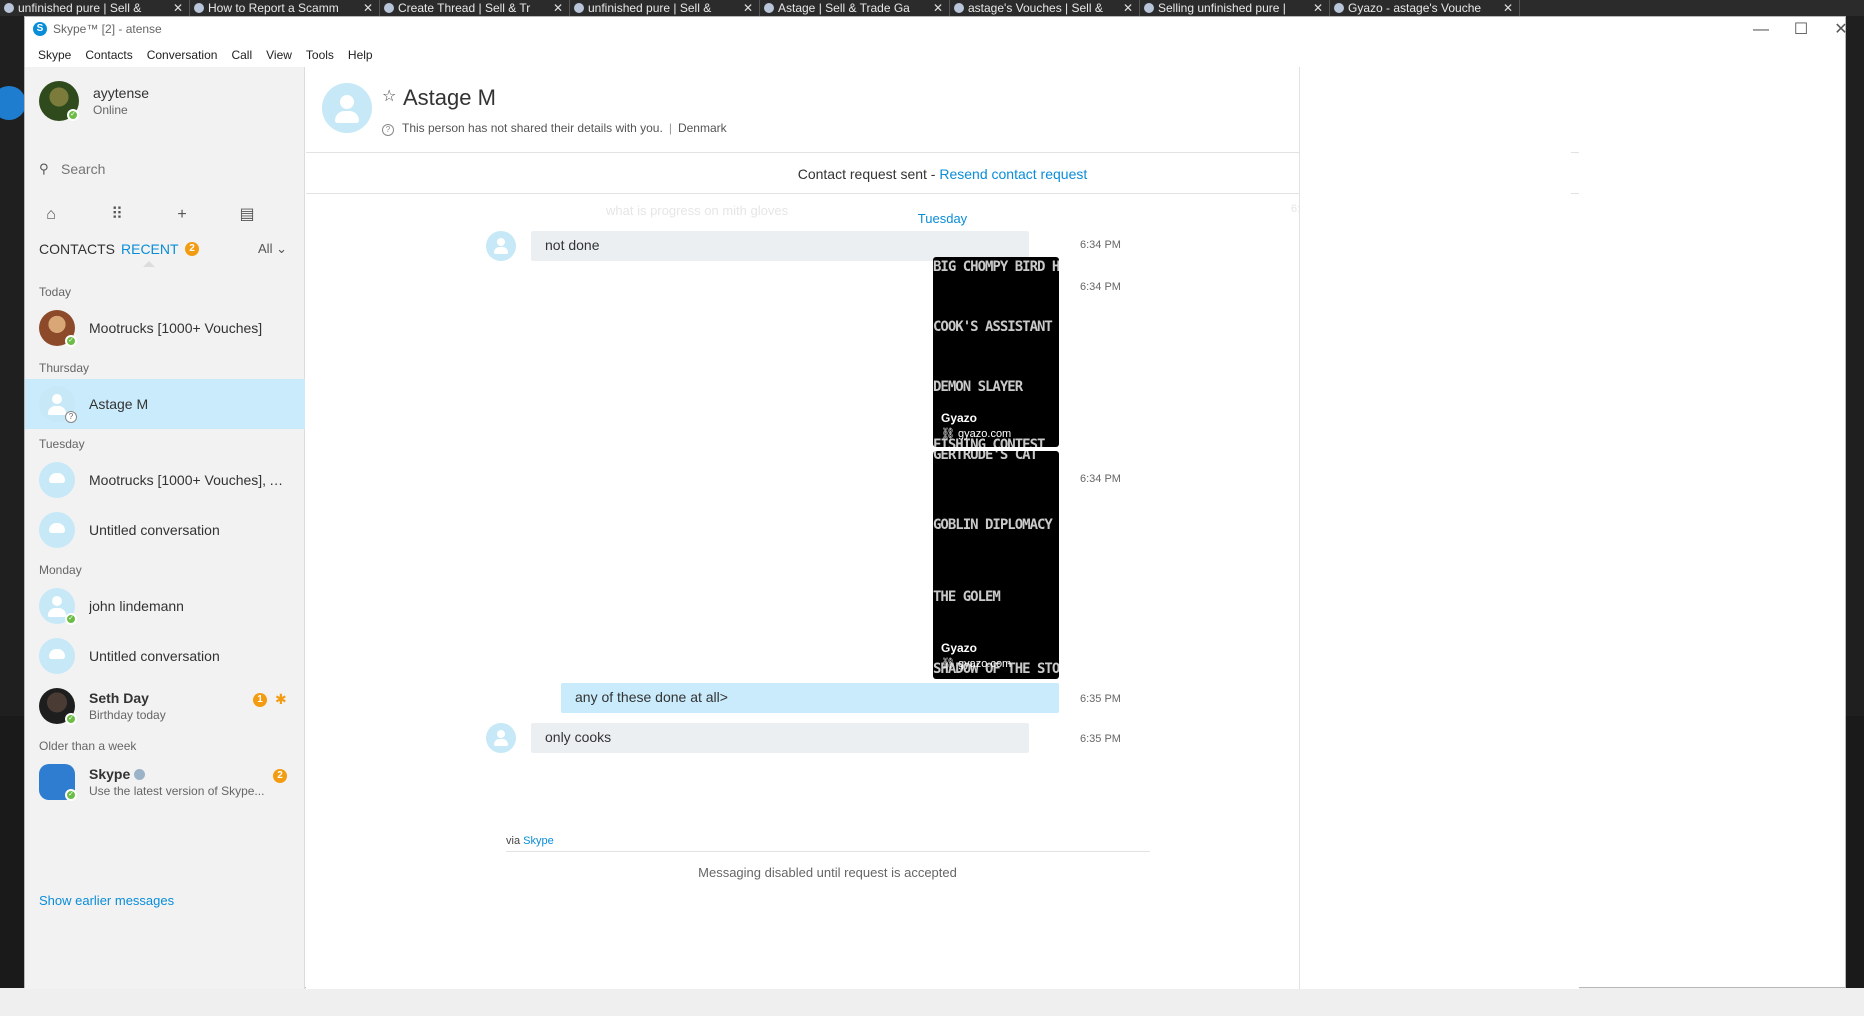  I want to click on outgoing-message: any of these done at all>, so click(810, 698).